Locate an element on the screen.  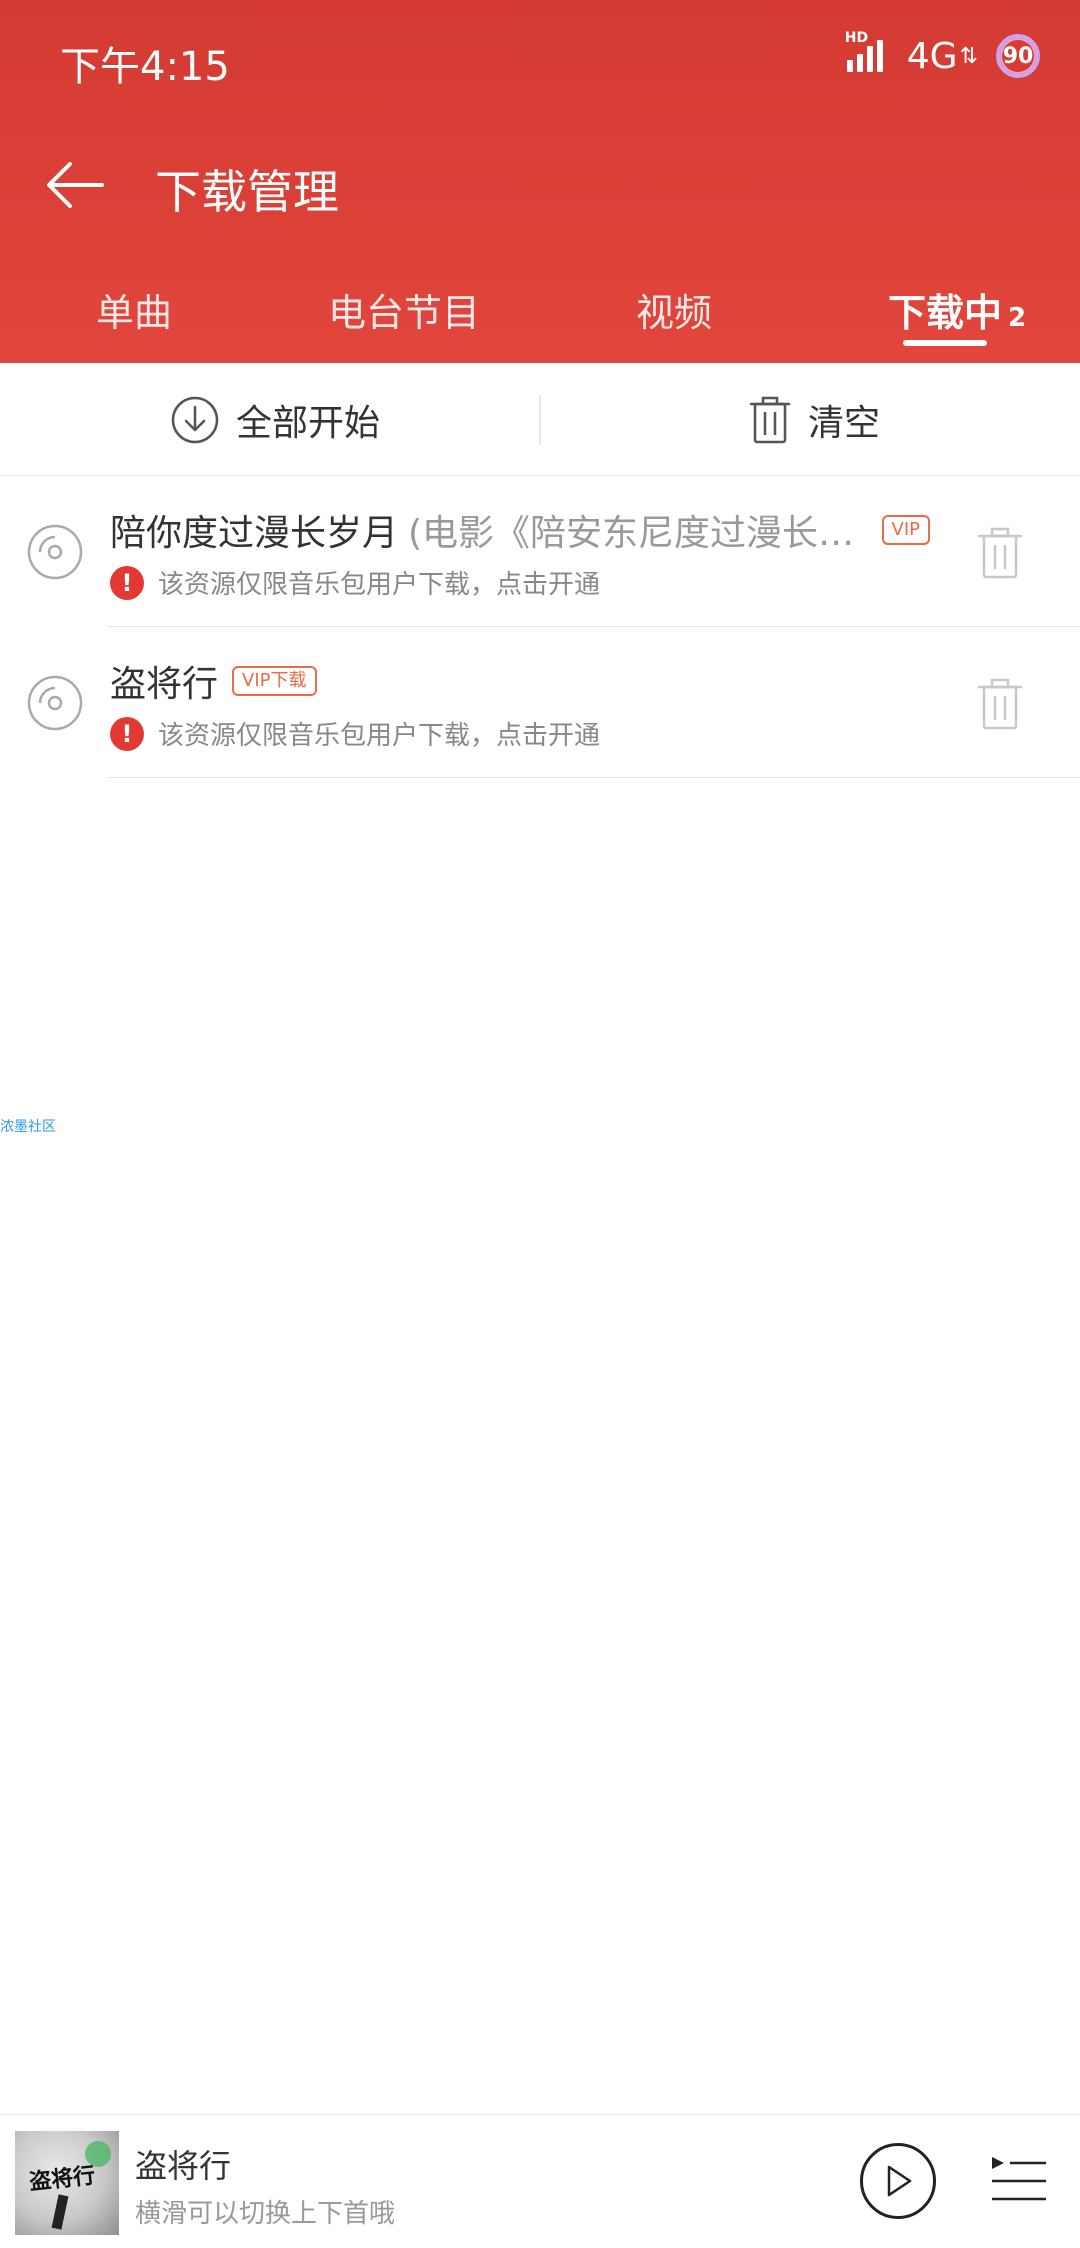
song-line: 盗将行 VIP下载 is located at coordinates (213, 681).